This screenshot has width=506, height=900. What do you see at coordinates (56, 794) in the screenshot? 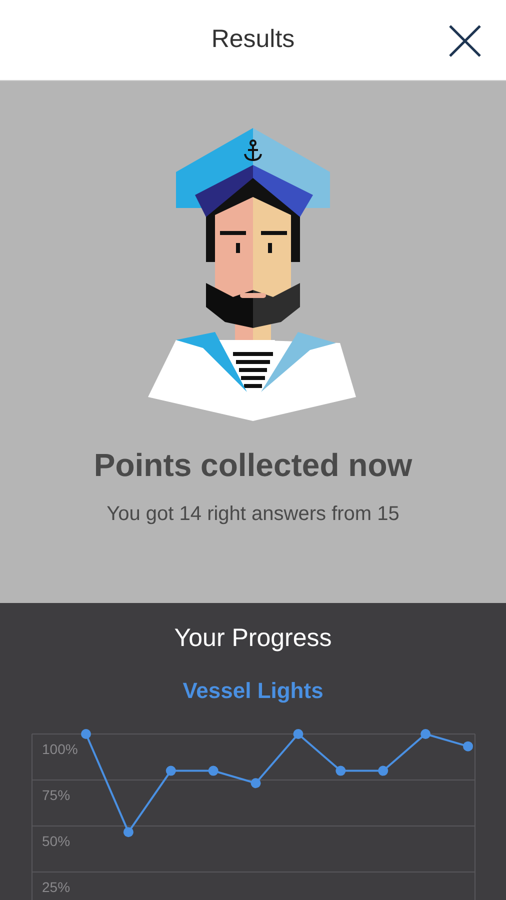
I see `y-axis-label: 75%` at bounding box center [56, 794].